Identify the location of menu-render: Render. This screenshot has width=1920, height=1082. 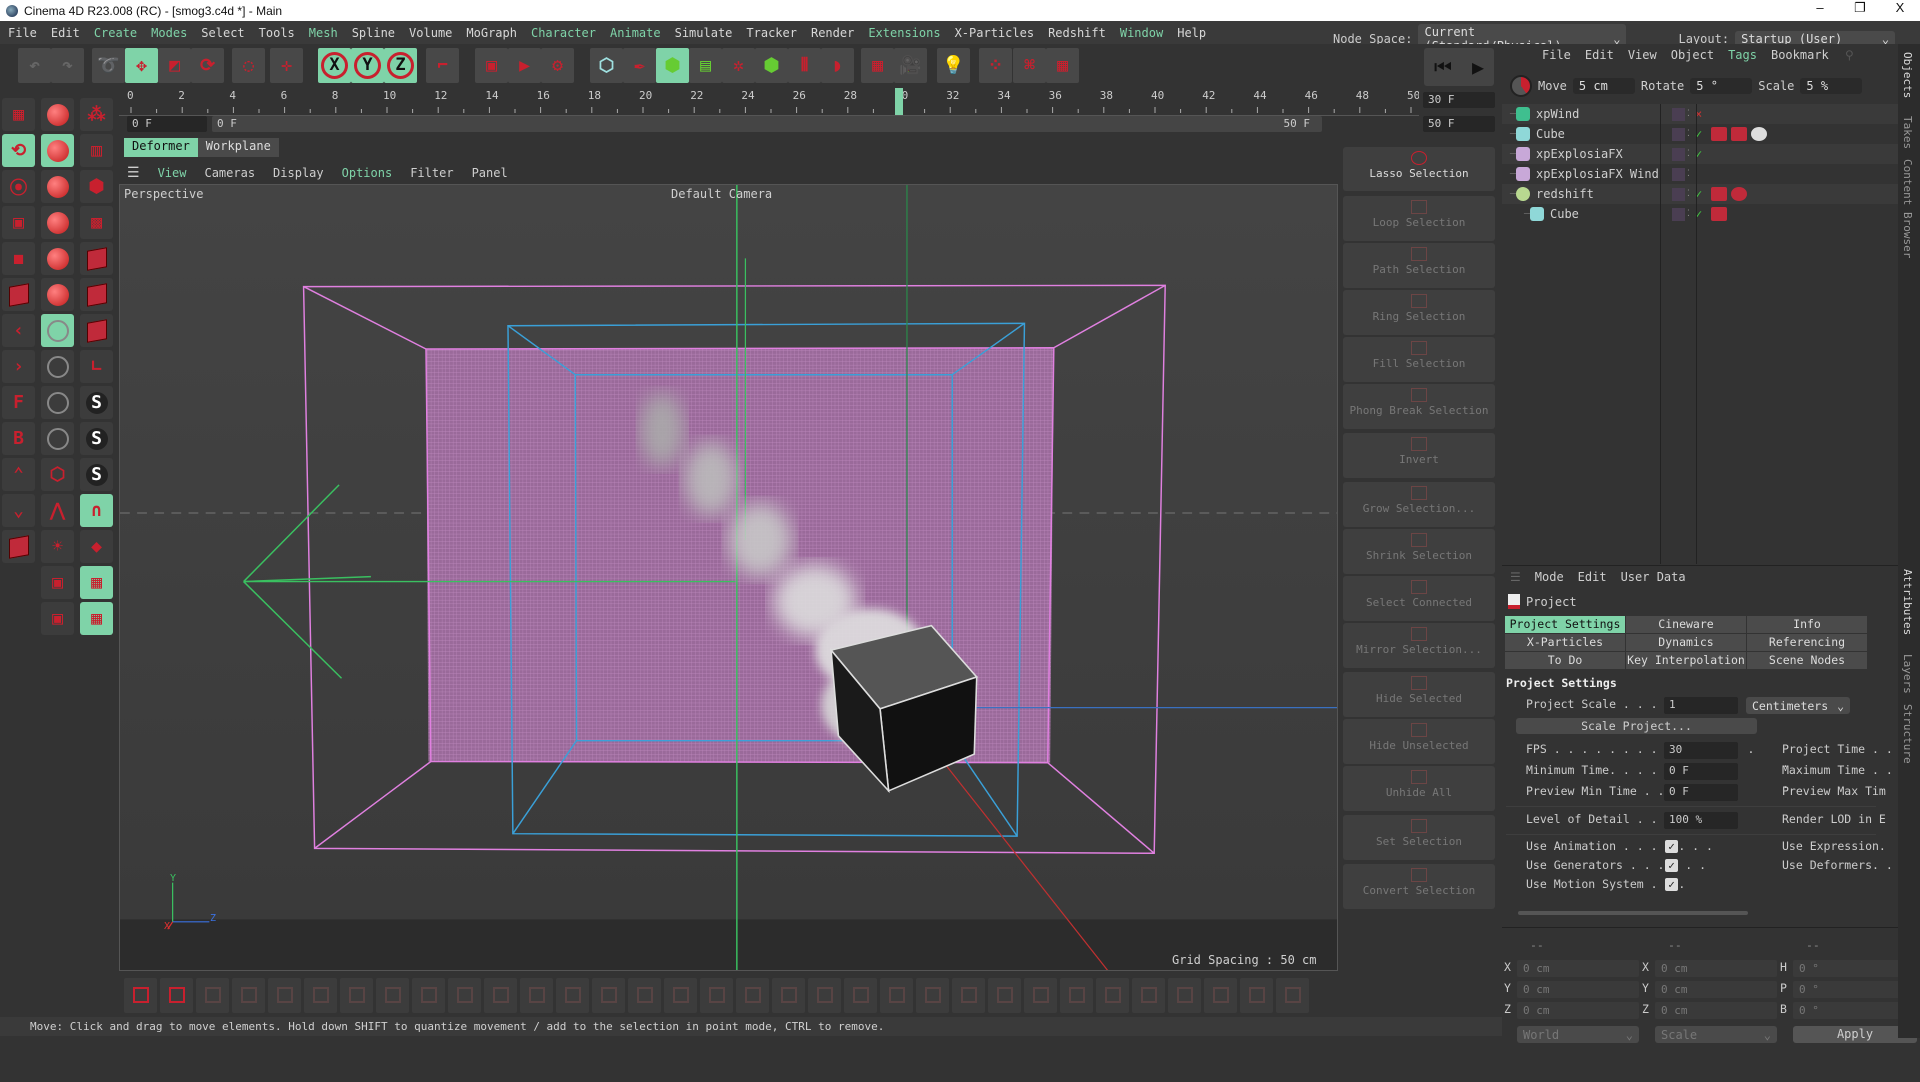
(832, 33).